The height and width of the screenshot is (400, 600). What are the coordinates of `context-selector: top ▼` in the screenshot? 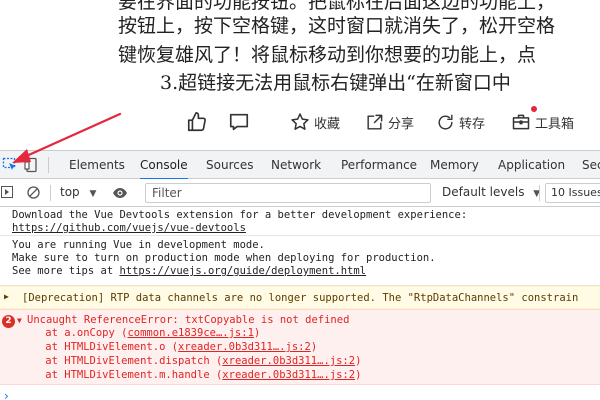 It's located at (78, 192).